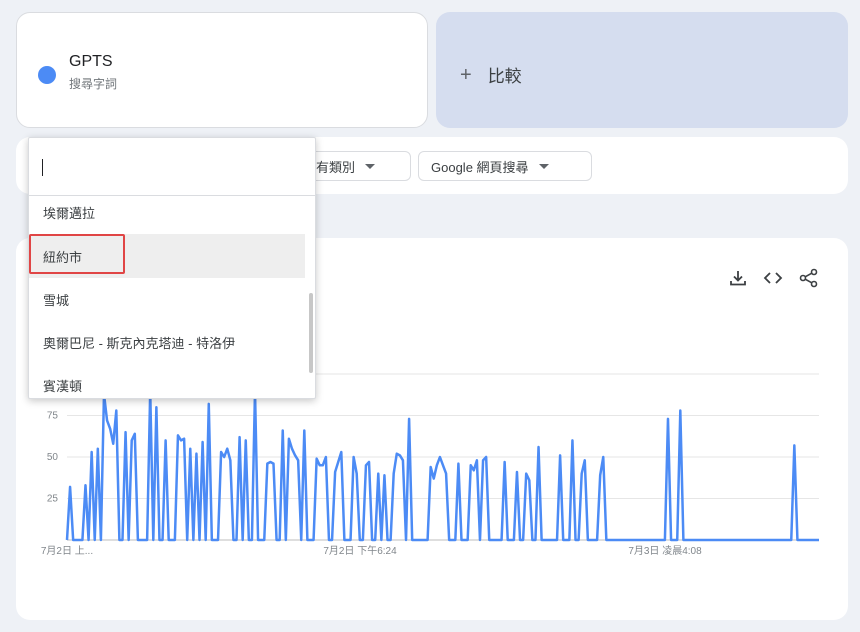 Image resolution: width=860 pixels, height=632 pixels. Describe the element at coordinates (167, 299) in the screenshot. I see `dropdown-item-syracuse: 雪城` at that location.